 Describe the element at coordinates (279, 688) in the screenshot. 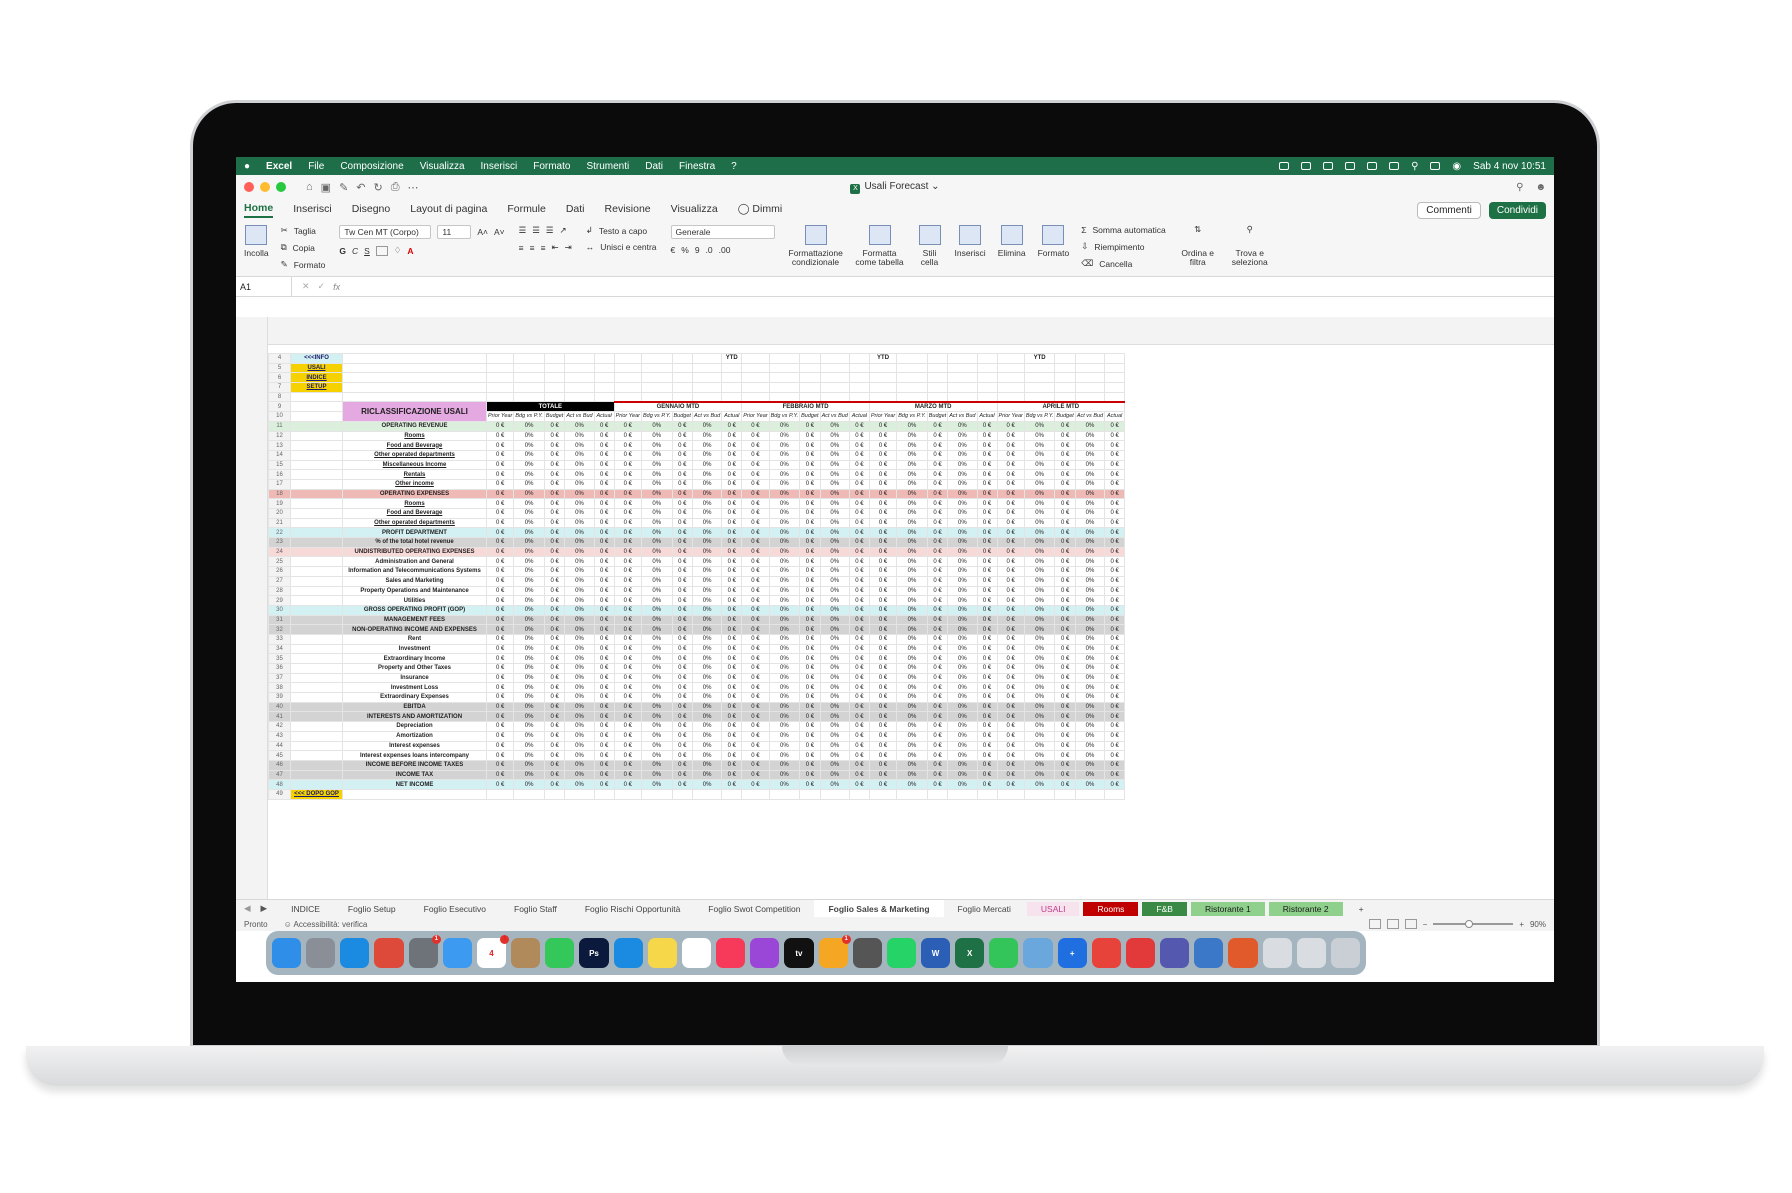

I see `row-number: 38` at that location.